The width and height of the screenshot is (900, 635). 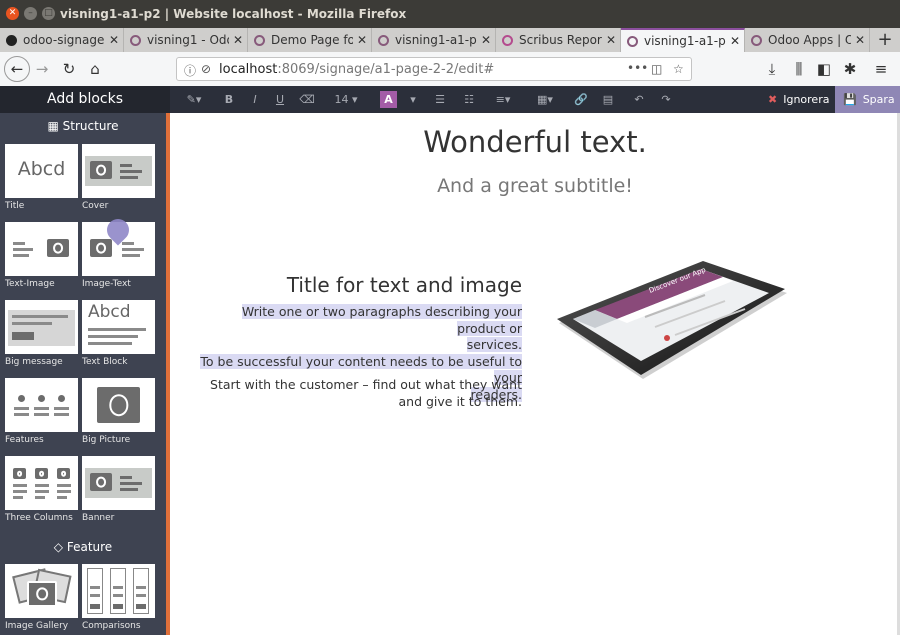 I want to click on sidebar-icon: ◧, so click(x=824, y=69).